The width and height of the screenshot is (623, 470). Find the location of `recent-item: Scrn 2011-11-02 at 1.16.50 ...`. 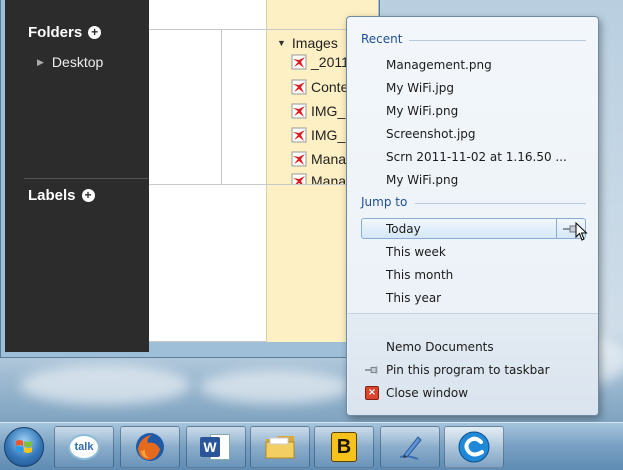

recent-item: Scrn 2011-11-02 at 1.16.50 ... is located at coordinates (476, 157).